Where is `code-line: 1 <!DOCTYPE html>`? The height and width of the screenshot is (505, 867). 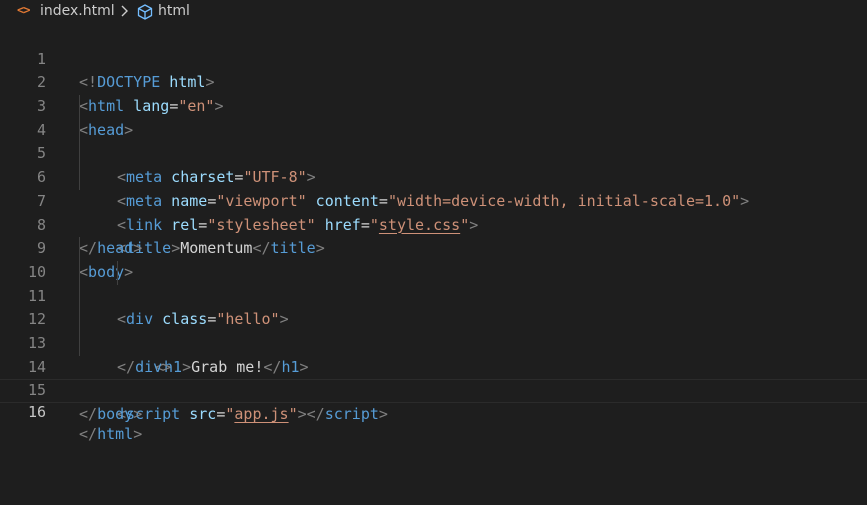 code-line: 1 <!DOCTYPE html> is located at coordinates (433, 58).